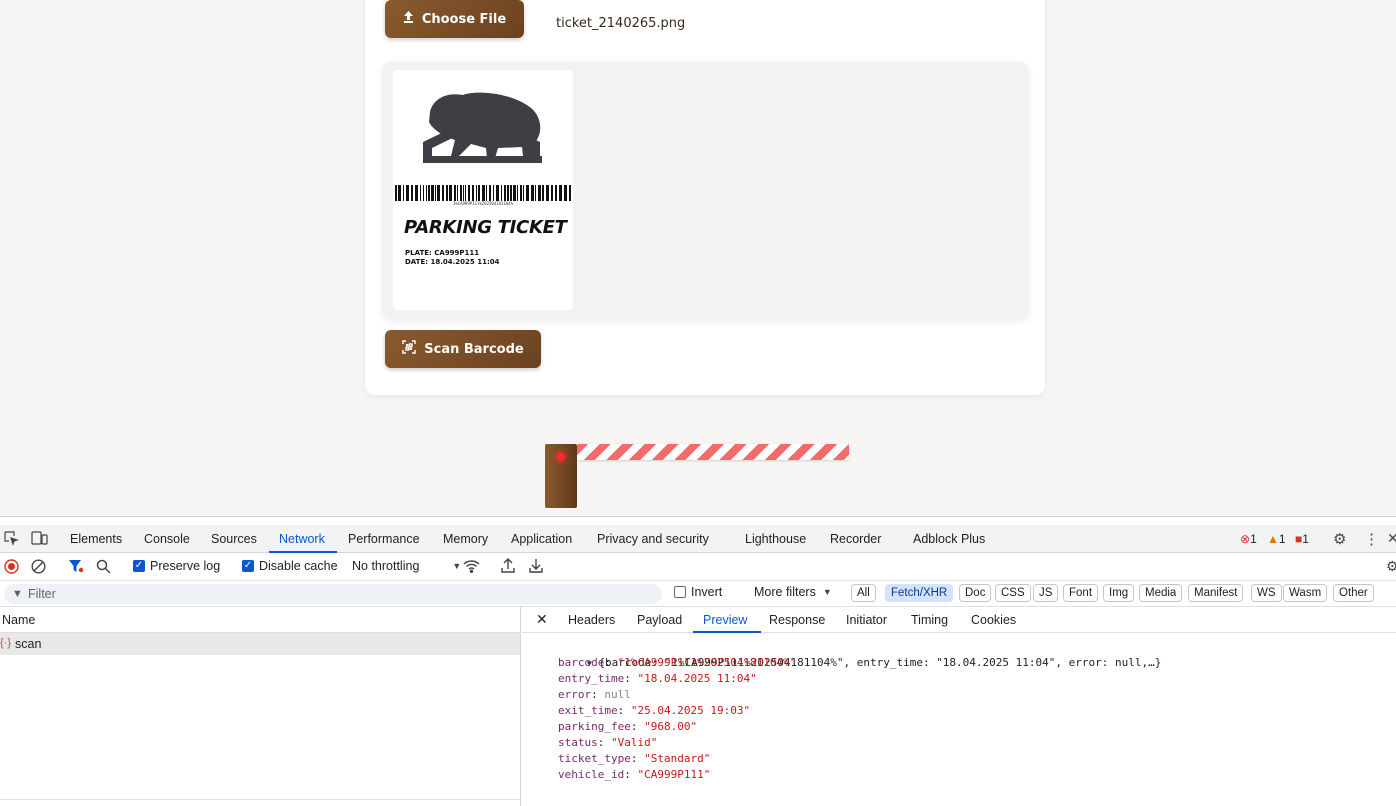 This screenshot has width=1396, height=806. What do you see at coordinates (959, 711) in the screenshot?
I see `json-field-exit-time: exit_time: "25.04.2025 19:03"` at bounding box center [959, 711].